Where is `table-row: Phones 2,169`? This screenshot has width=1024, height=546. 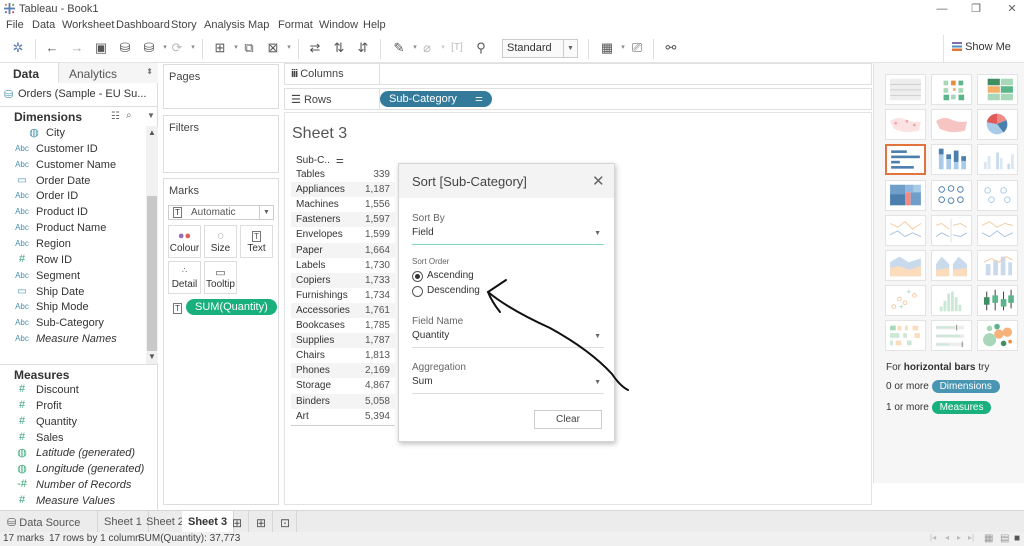
table-row: Phones 2,169 is located at coordinates (343, 371).